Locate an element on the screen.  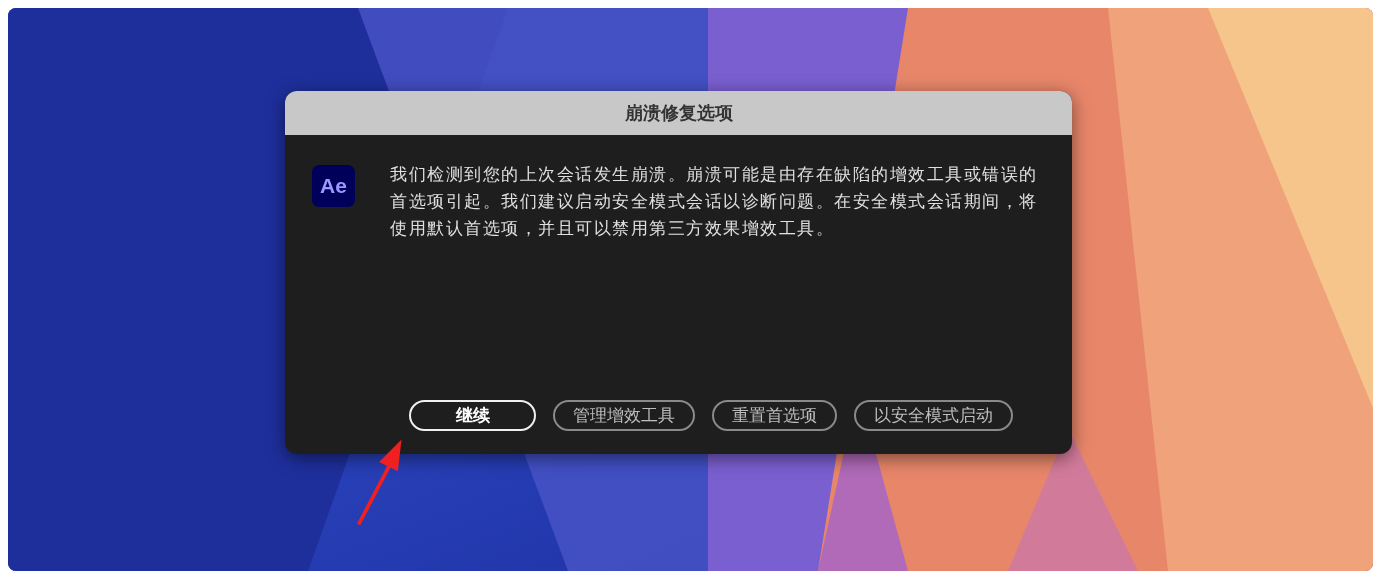
dialog-button: 以安全模式启动 is located at coordinates (933, 415).